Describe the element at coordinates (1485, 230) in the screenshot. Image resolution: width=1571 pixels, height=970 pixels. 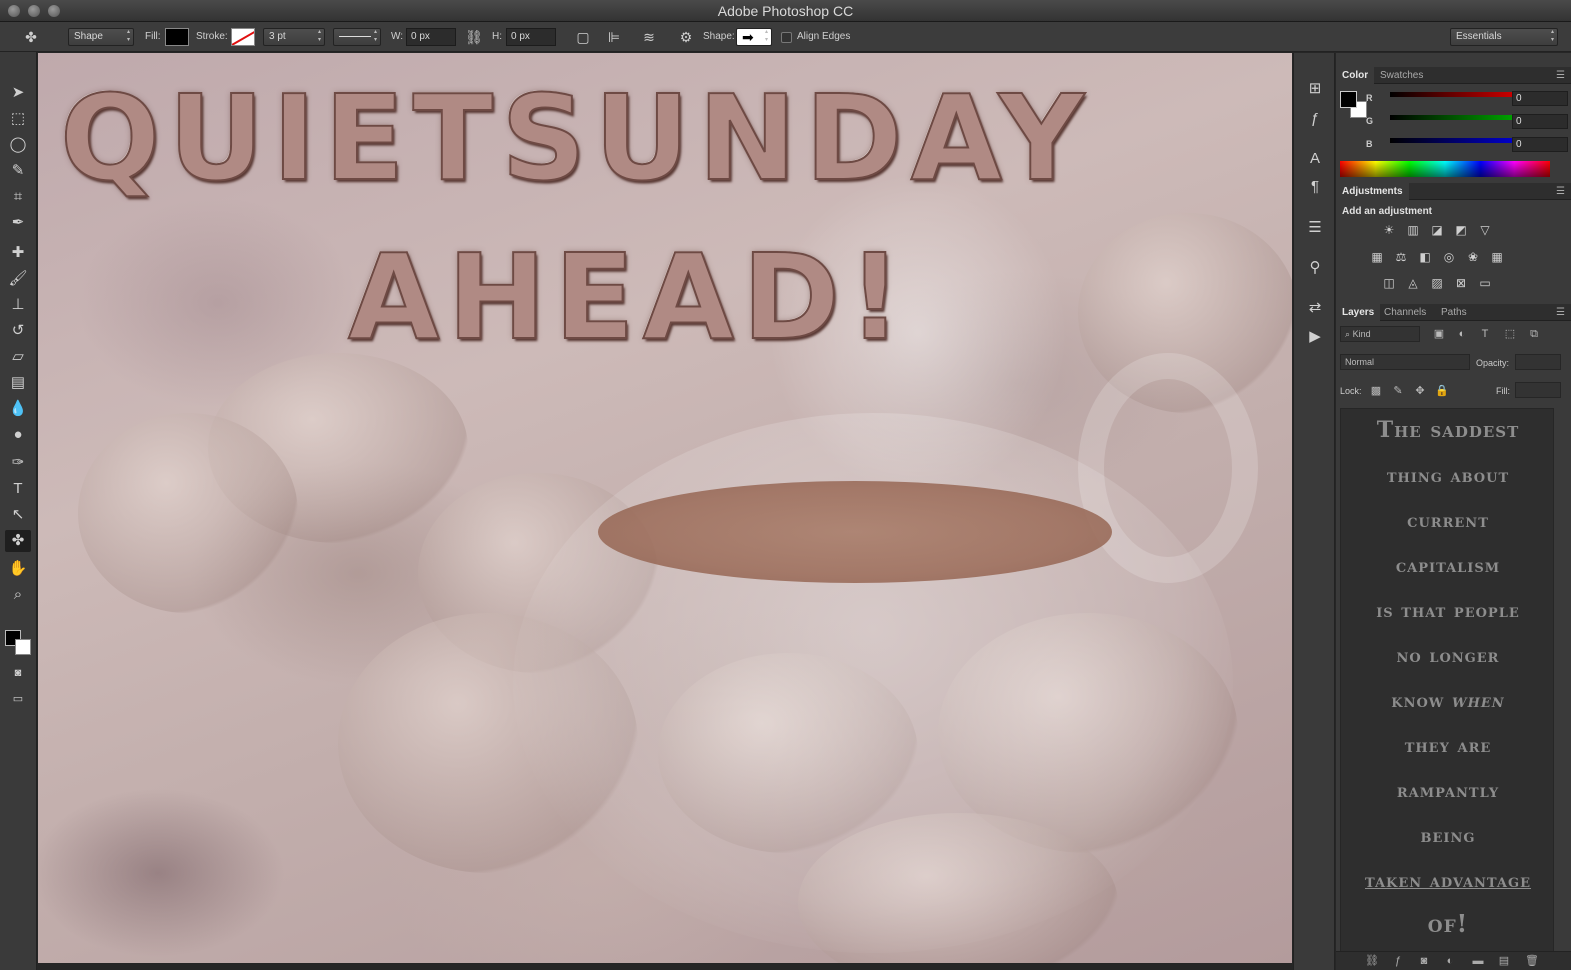
I see `vibrance-icon: ▽` at that location.